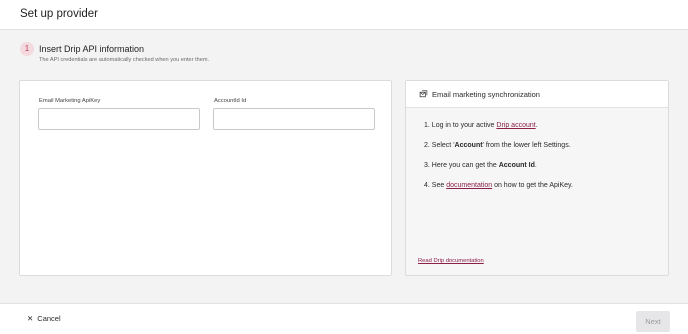  I want to click on drip-account-link: Drip account, so click(515, 125).